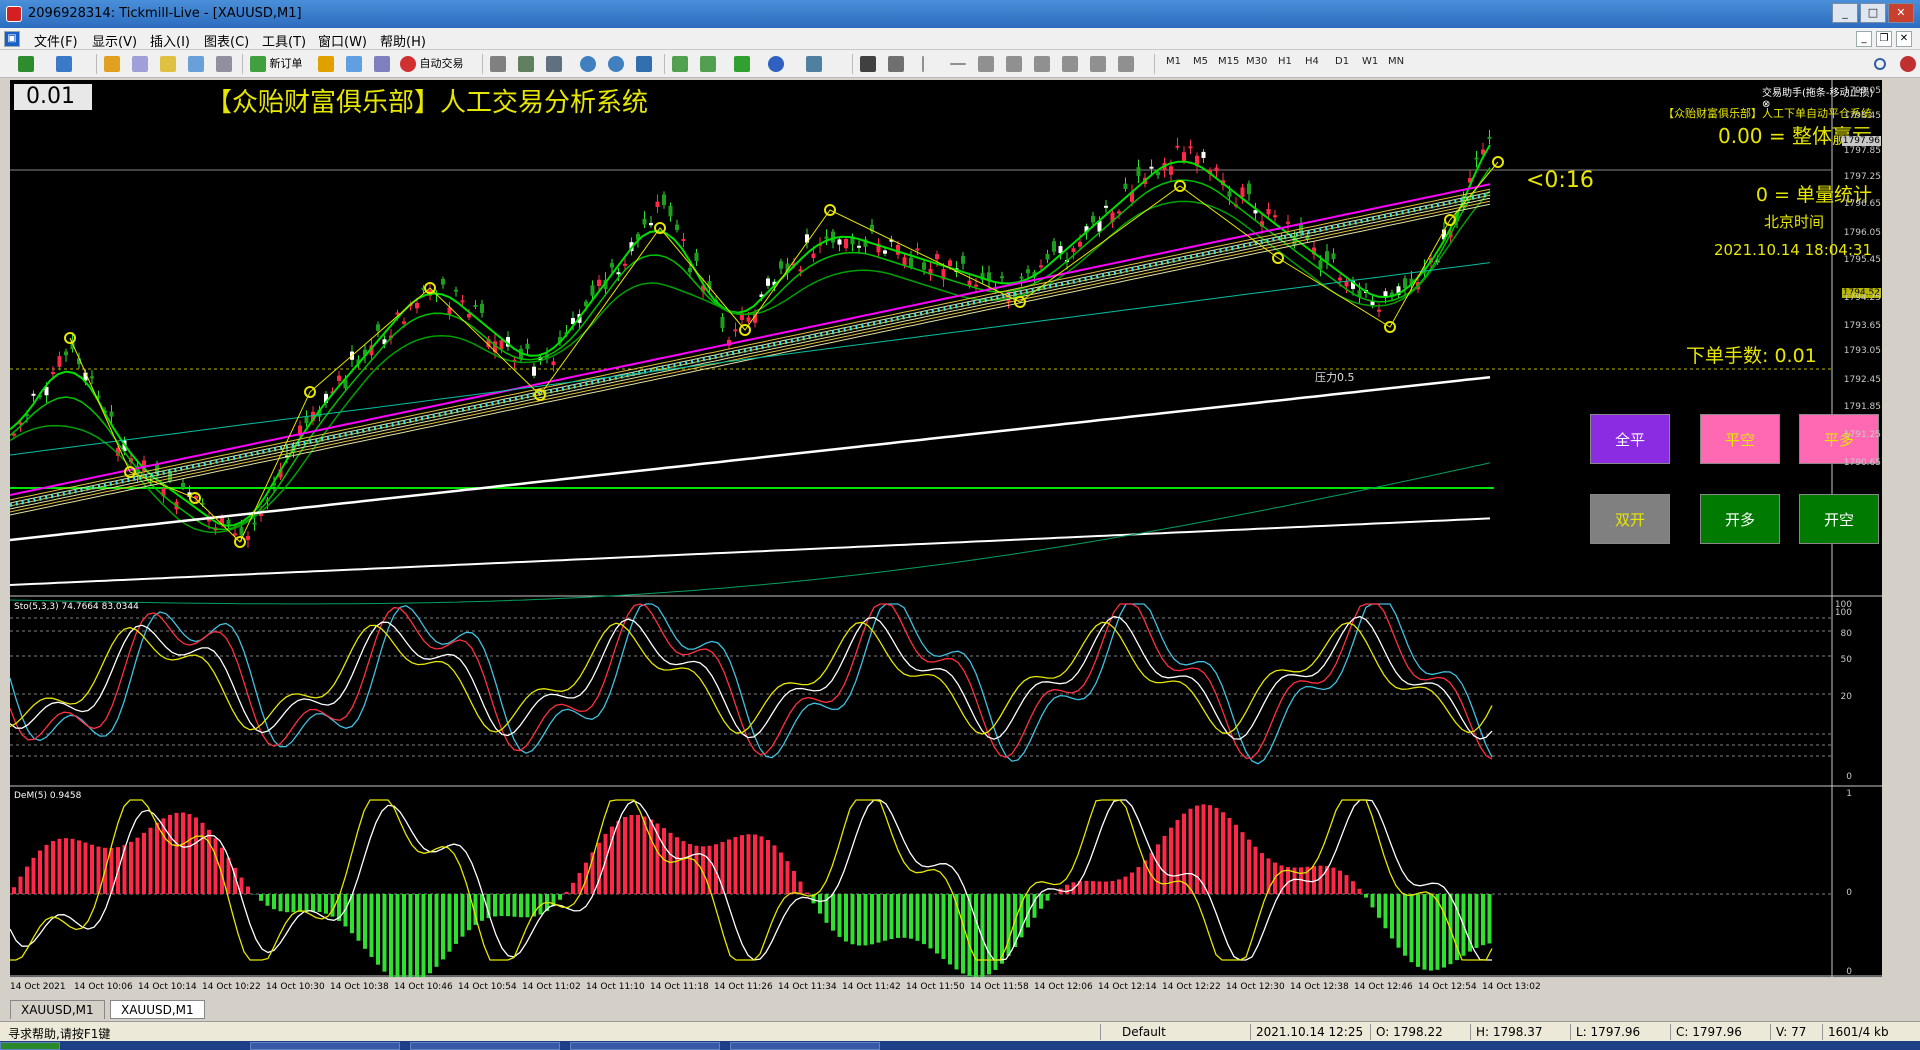 Image resolution: width=1920 pixels, height=1050 pixels. I want to click on close-button: ✕, so click(1901, 13).